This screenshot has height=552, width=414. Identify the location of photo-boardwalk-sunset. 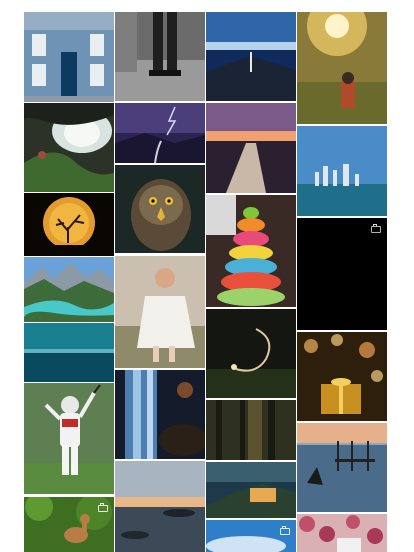
(251, 148).